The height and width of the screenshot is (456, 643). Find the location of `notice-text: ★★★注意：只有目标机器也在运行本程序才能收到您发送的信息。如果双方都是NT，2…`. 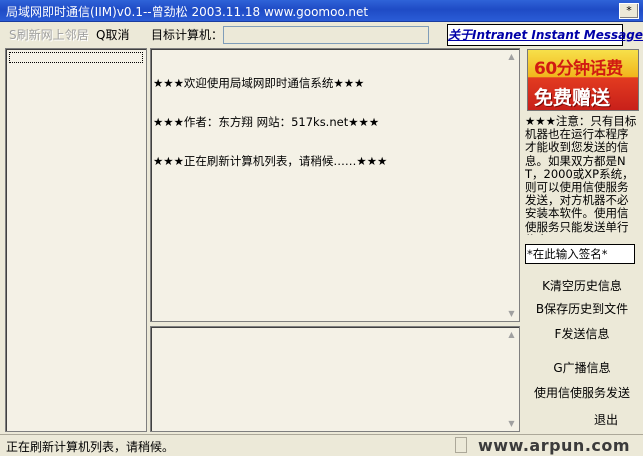

notice-text: ★★★注意：只有目标机器也在运行本程序才能收到您发送的信息。如果双方都是NT，2… is located at coordinates (581, 175).